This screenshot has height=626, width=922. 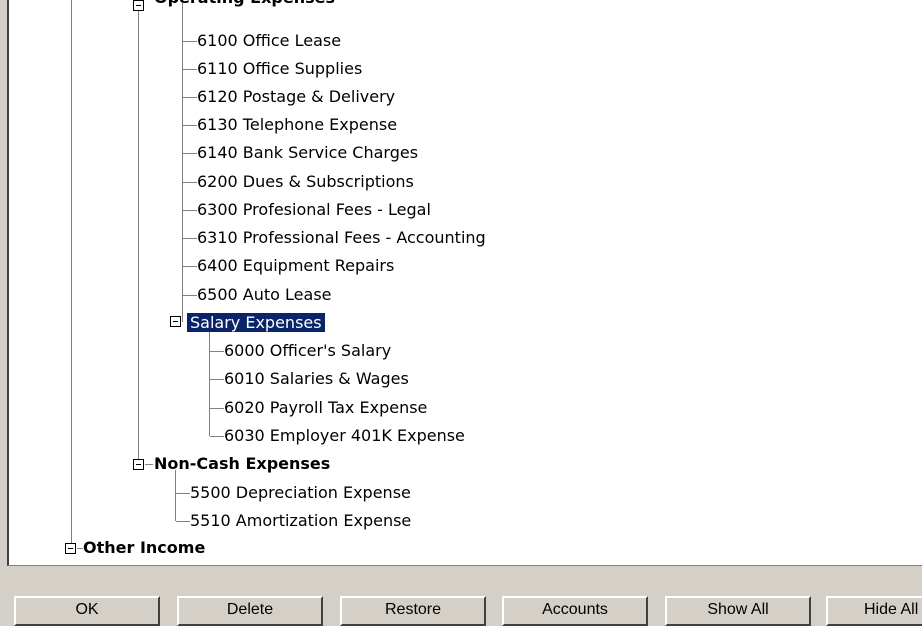 I want to click on tree-item: 5510 Amortization Expense, so click(x=300, y=521).